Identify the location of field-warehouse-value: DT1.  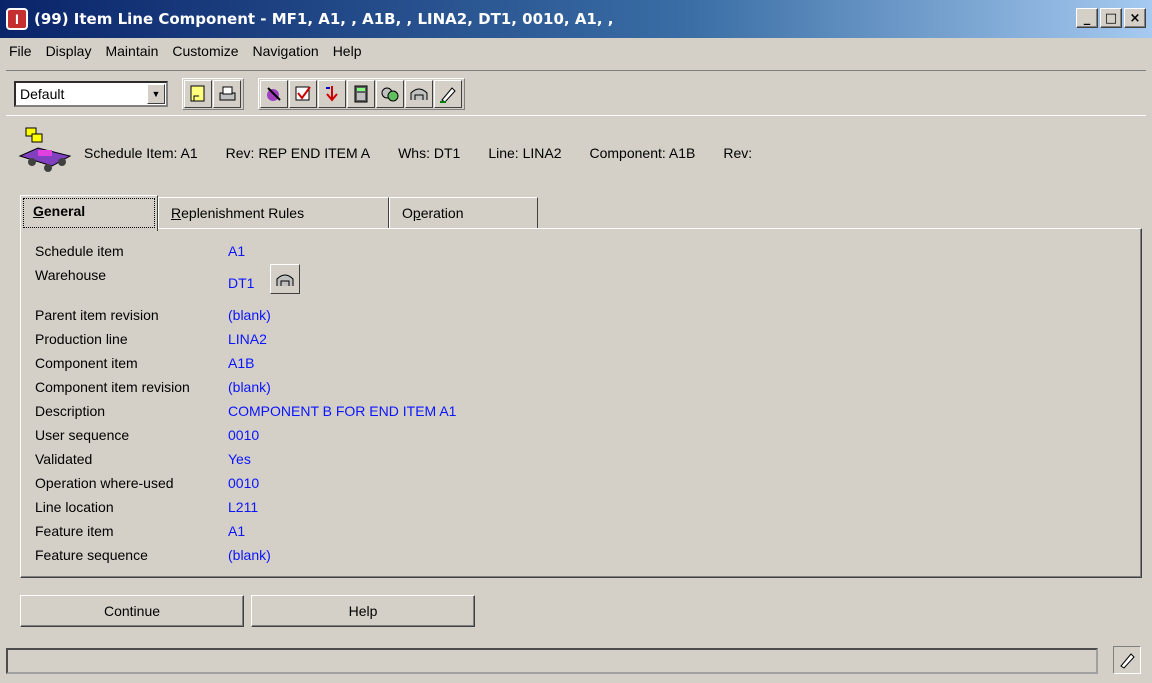
(241, 283).